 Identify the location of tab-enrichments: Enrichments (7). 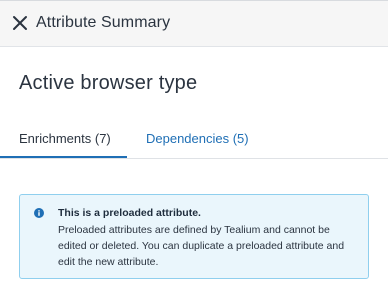
(65, 138).